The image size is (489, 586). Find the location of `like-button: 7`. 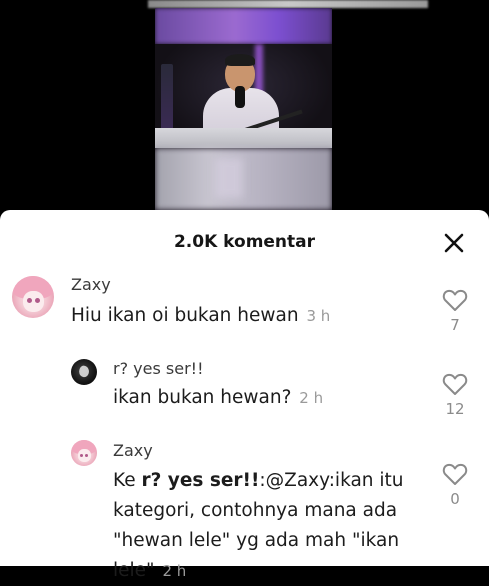

like-button: 7 is located at coordinates (455, 311).